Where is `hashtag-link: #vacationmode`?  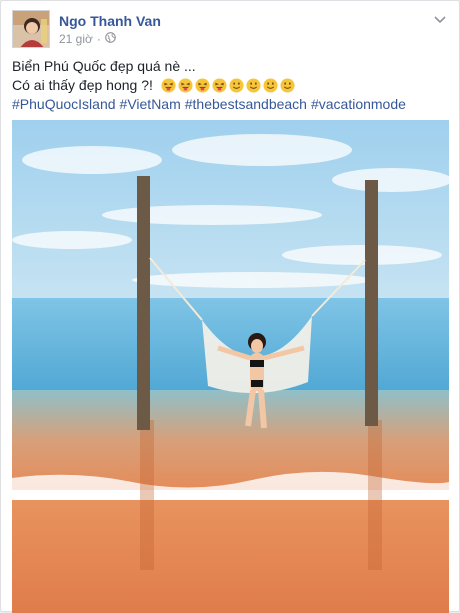
hashtag-link: #vacationmode is located at coordinates (358, 104).